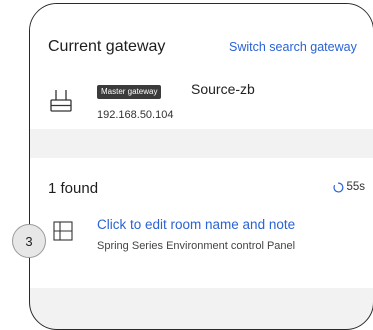 The width and height of the screenshot is (373, 330). I want to click on gateway-ip: 192.168.50.104, so click(135, 115).